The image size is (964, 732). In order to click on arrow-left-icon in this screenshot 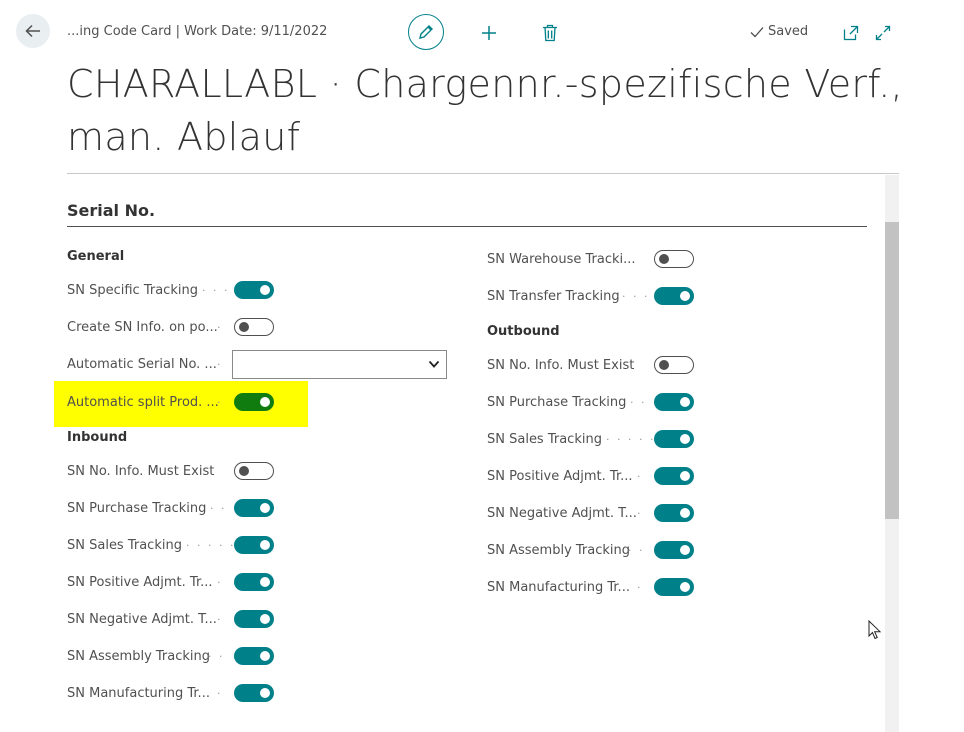, I will do `click(32, 31)`.